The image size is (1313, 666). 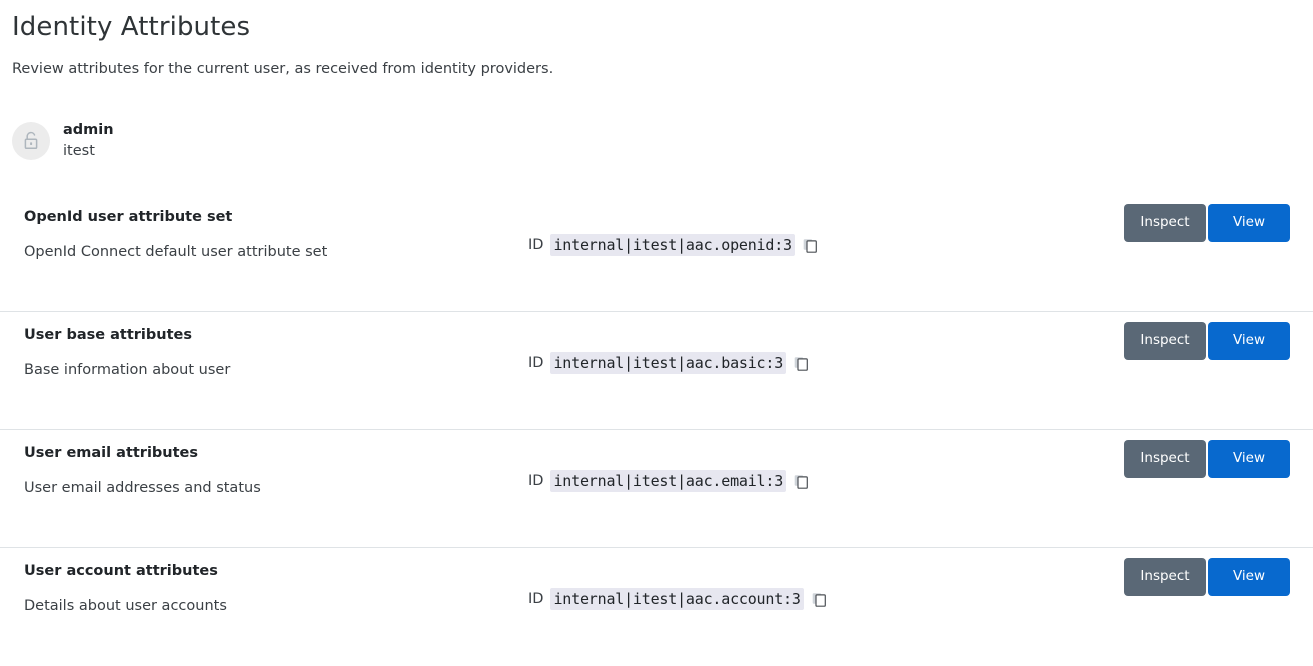 I want to click on attribute-set-title: User account attributes, so click(x=121, y=571).